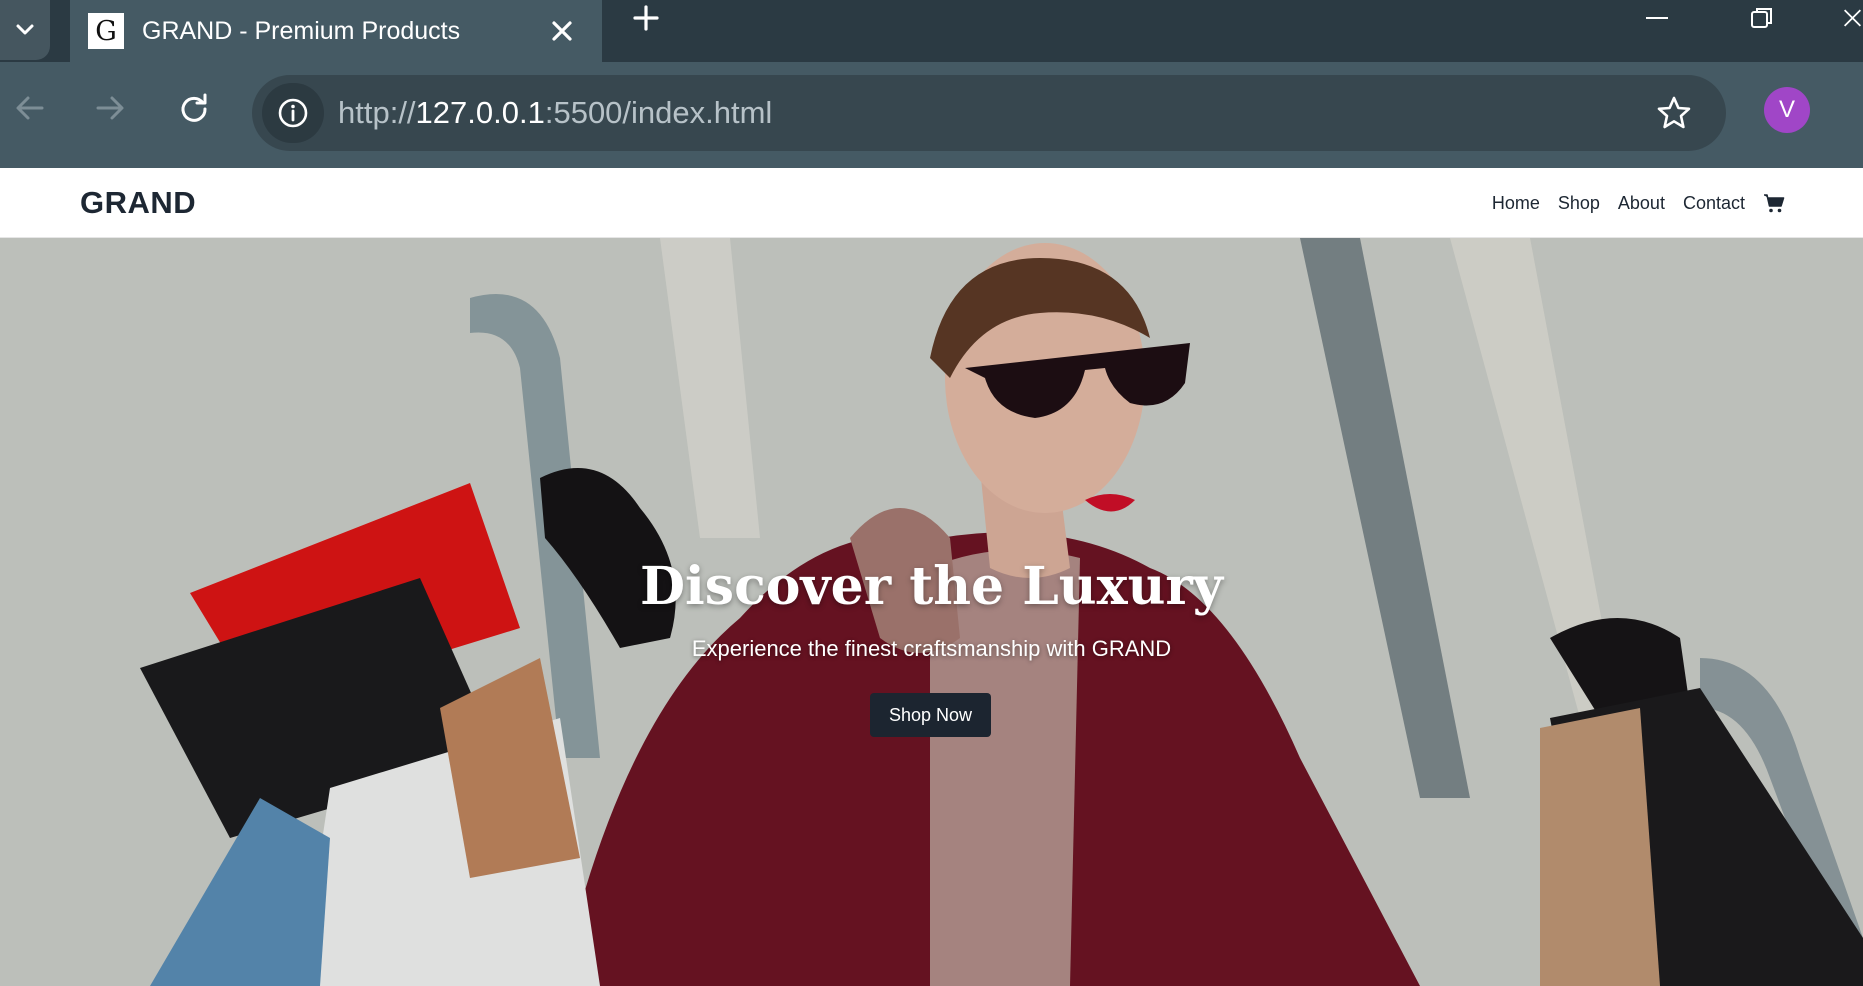 The width and height of the screenshot is (1863, 986). I want to click on restore-button, so click(1762, 18).